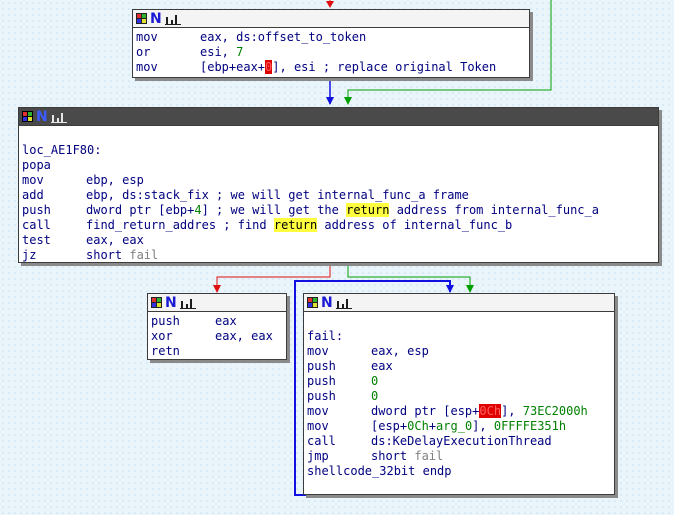 This screenshot has width=674, height=515. I want to click on operand: find_return_addres ; find, so click(180, 225).